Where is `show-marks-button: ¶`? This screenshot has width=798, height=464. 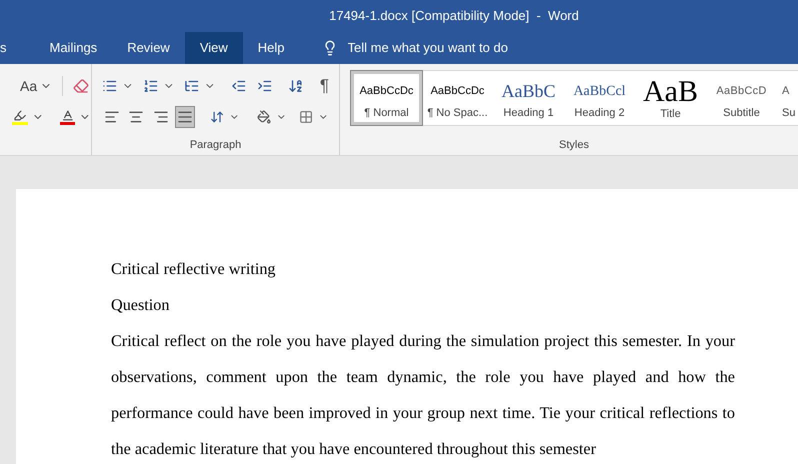
show-marks-button: ¶ is located at coordinates (325, 86).